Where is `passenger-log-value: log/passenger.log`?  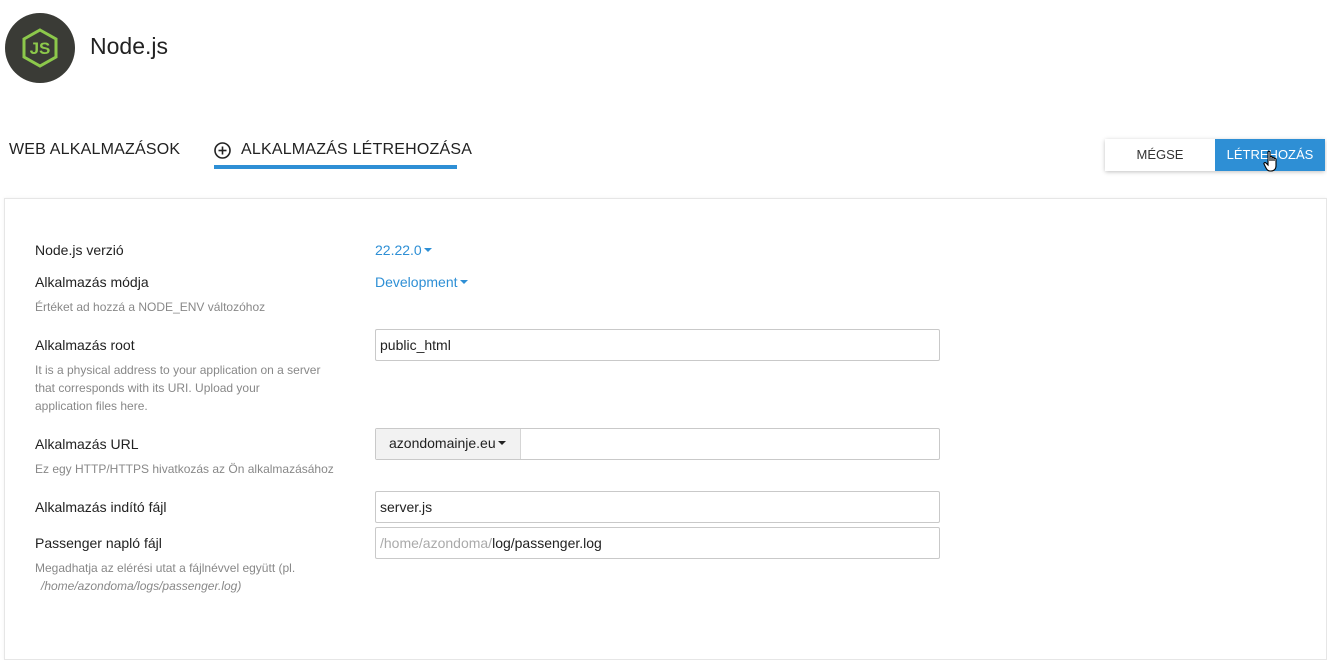
passenger-log-value: log/passenger.log is located at coordinates (547, 543).